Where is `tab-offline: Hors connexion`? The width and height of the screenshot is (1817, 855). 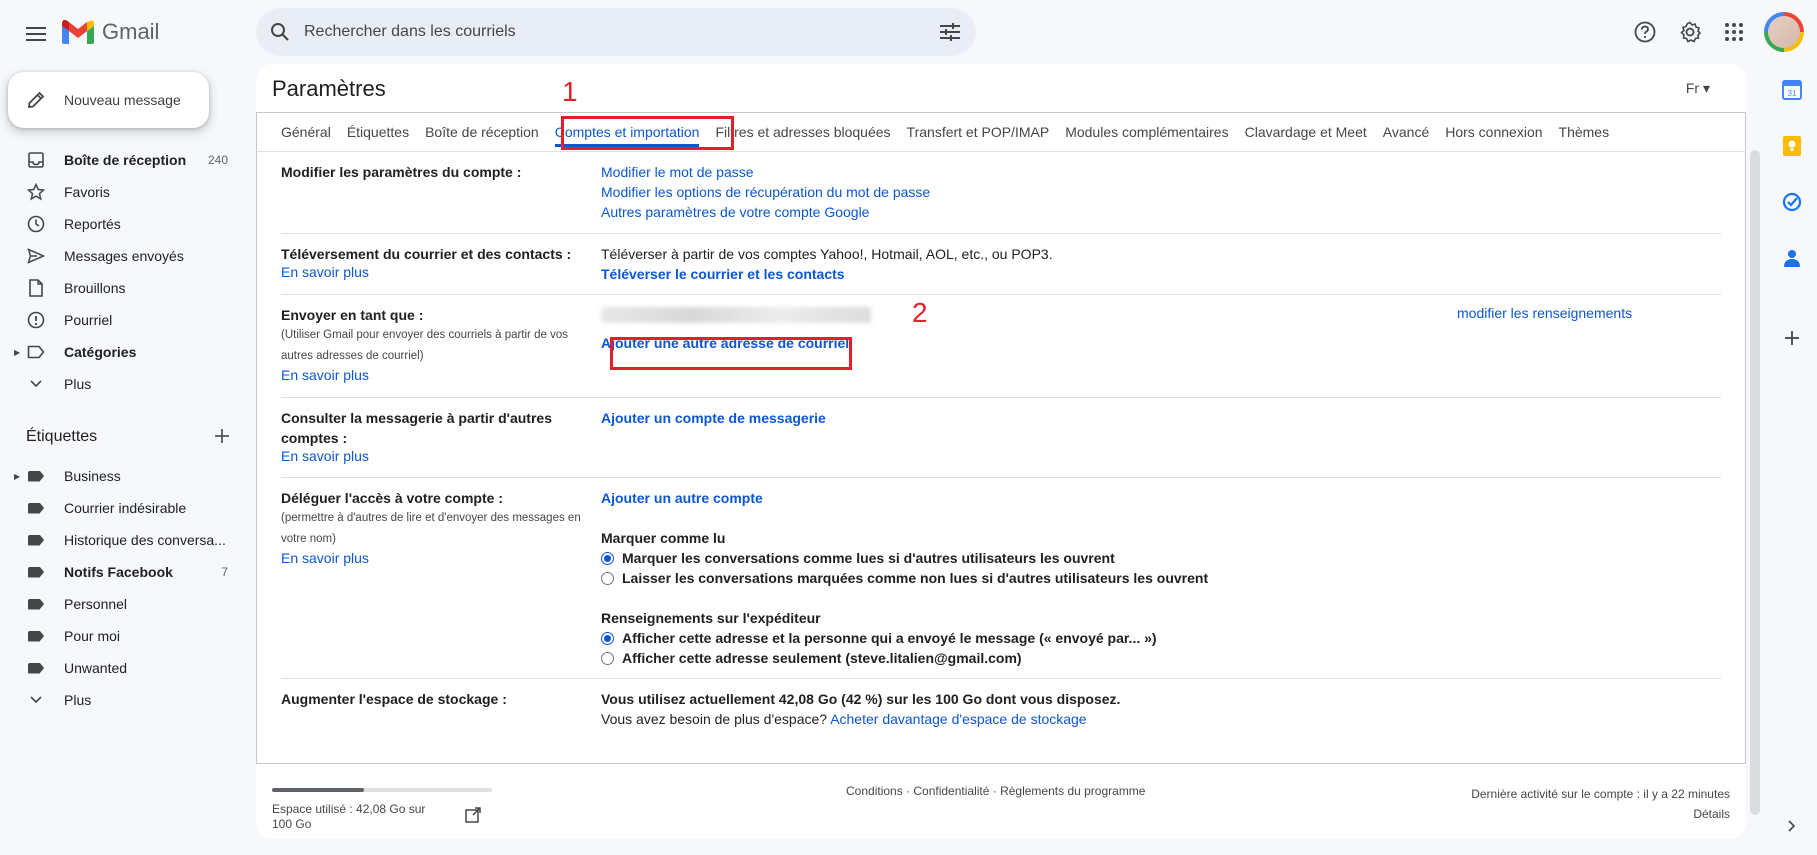 tab-offline: Hors connexion is located at coordinates (1493, 132).